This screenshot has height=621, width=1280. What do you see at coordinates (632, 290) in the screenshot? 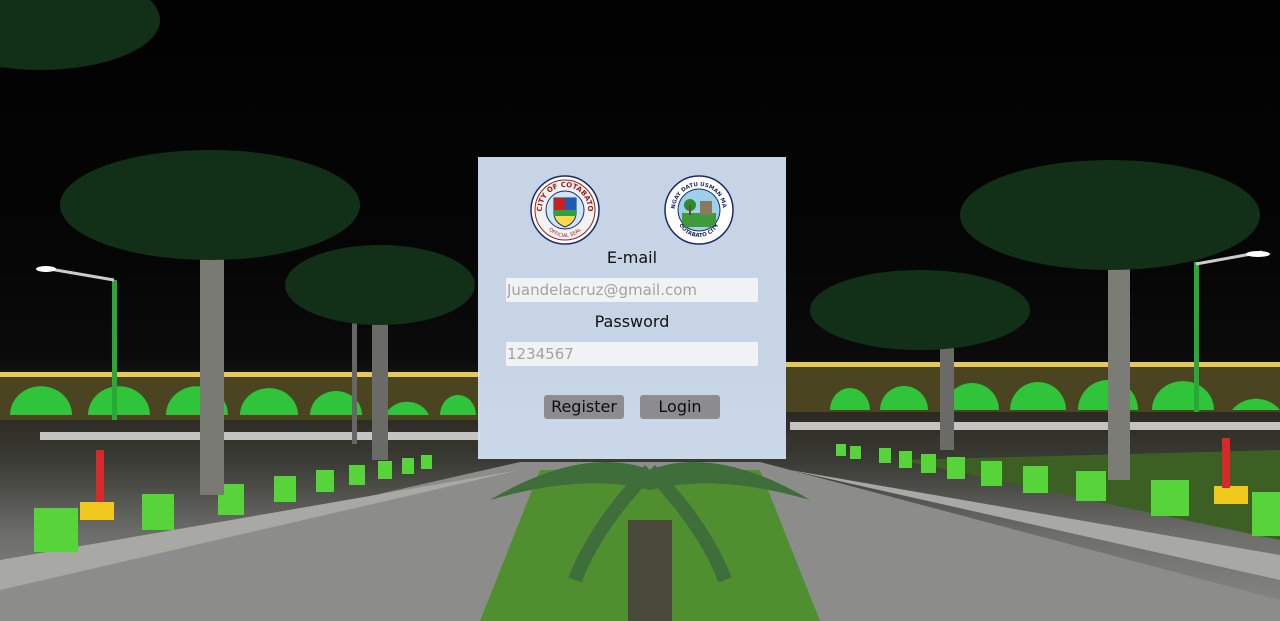
I see `email-field` at bounding box center [632, 290].